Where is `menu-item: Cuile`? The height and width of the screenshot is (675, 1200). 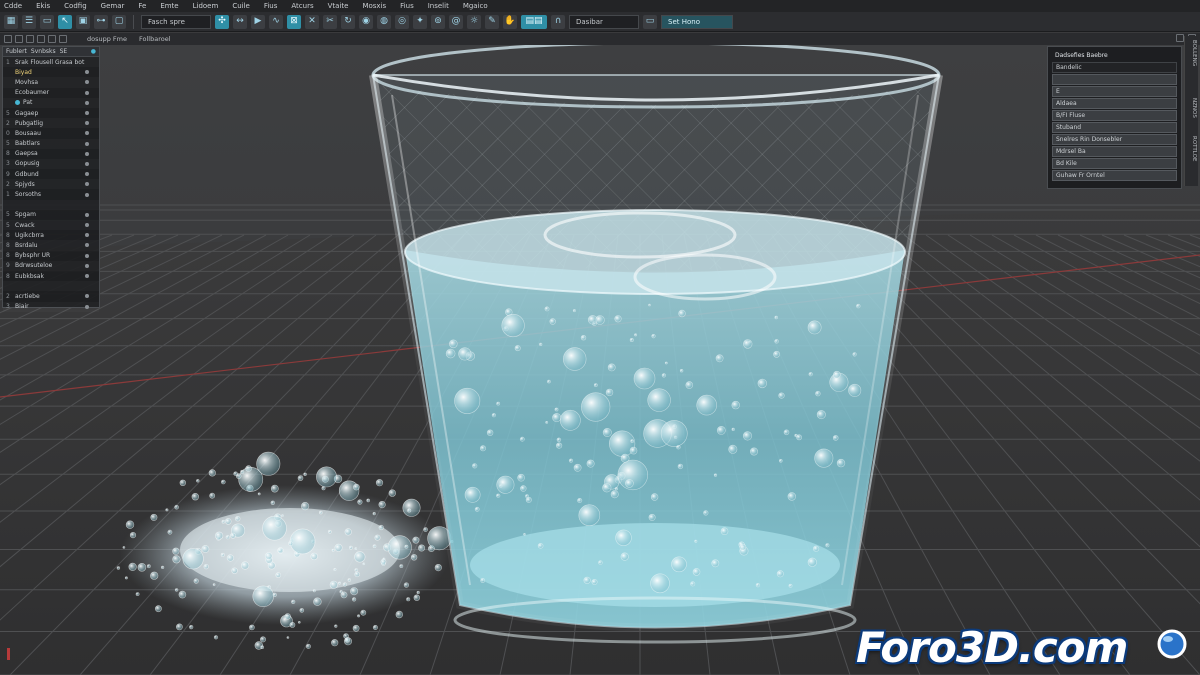 menu-item: Cuile is located at coordinates (241, 6).